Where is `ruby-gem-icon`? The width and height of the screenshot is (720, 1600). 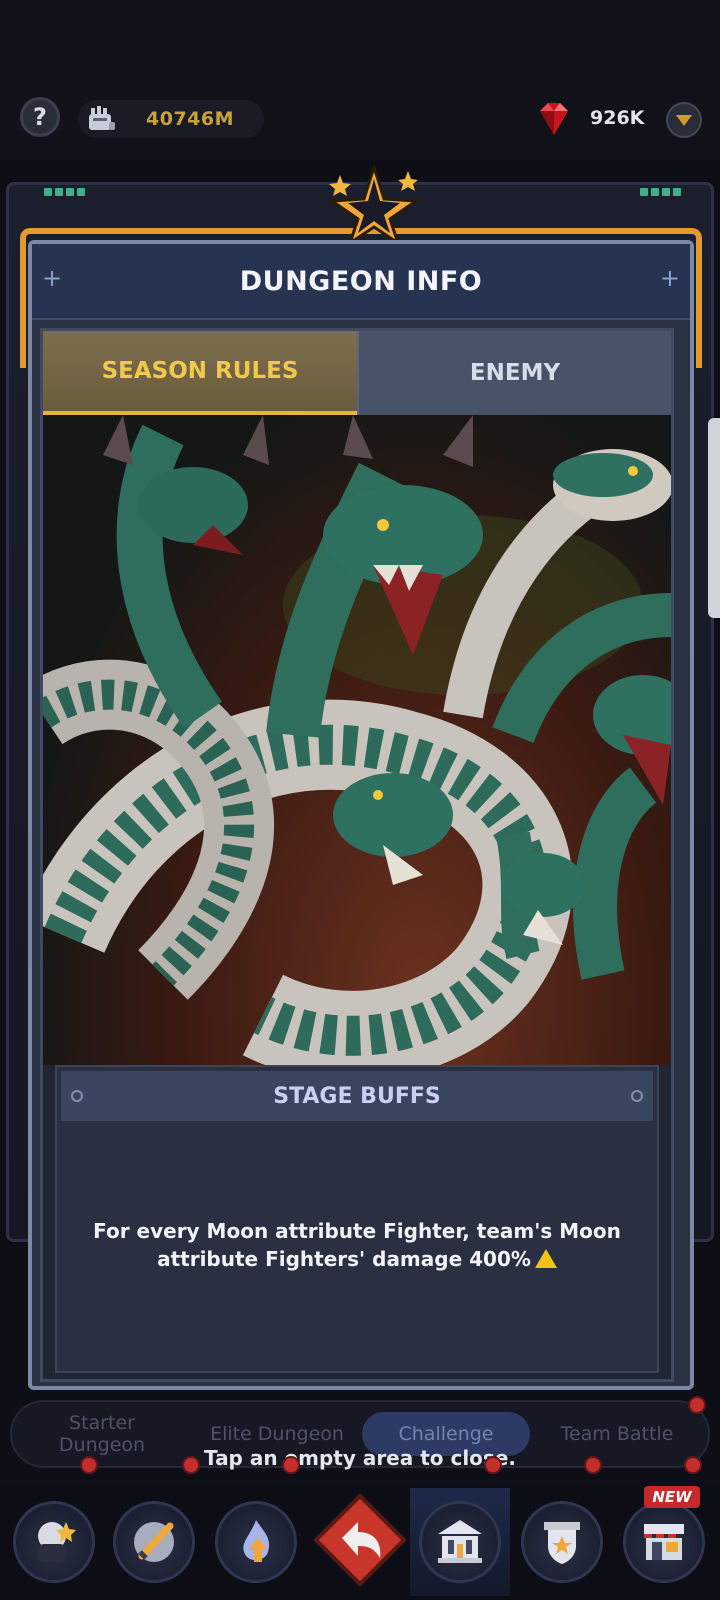
ruby-gem-icon is located at coordinates (554, 119).